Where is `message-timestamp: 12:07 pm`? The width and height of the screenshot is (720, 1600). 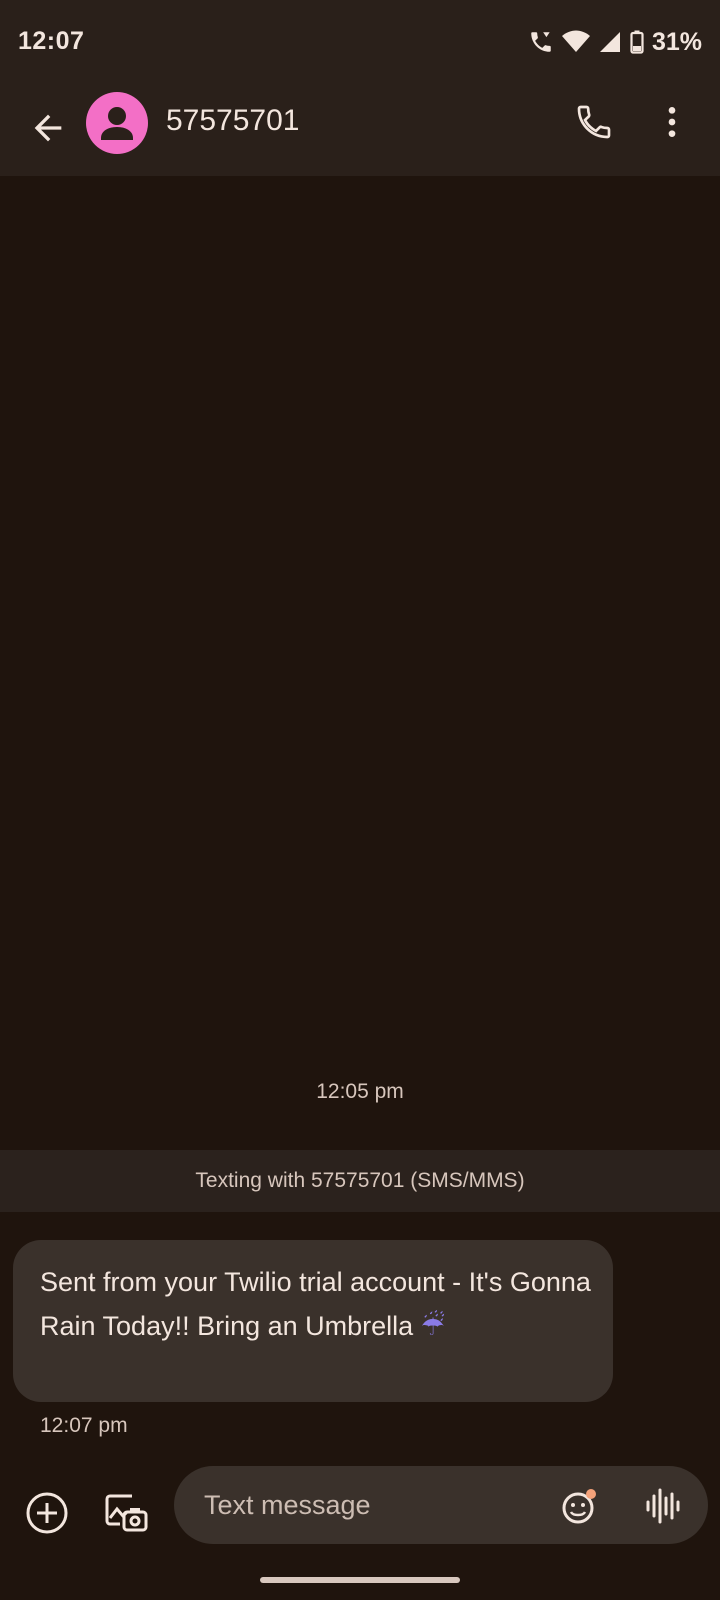 message-timestamp: 12:07 pm is located at coordinates (84, 1425).